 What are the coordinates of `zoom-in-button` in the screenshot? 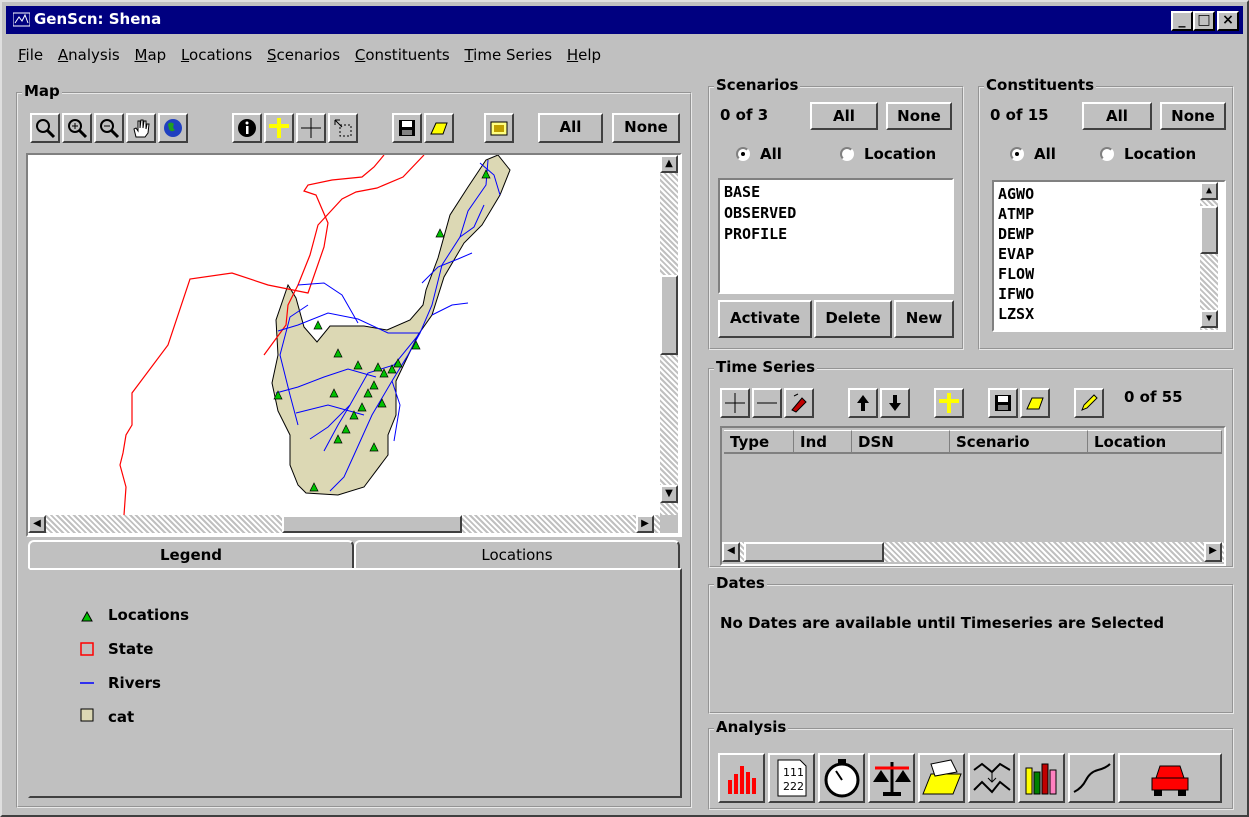 It's located at (77, 128).